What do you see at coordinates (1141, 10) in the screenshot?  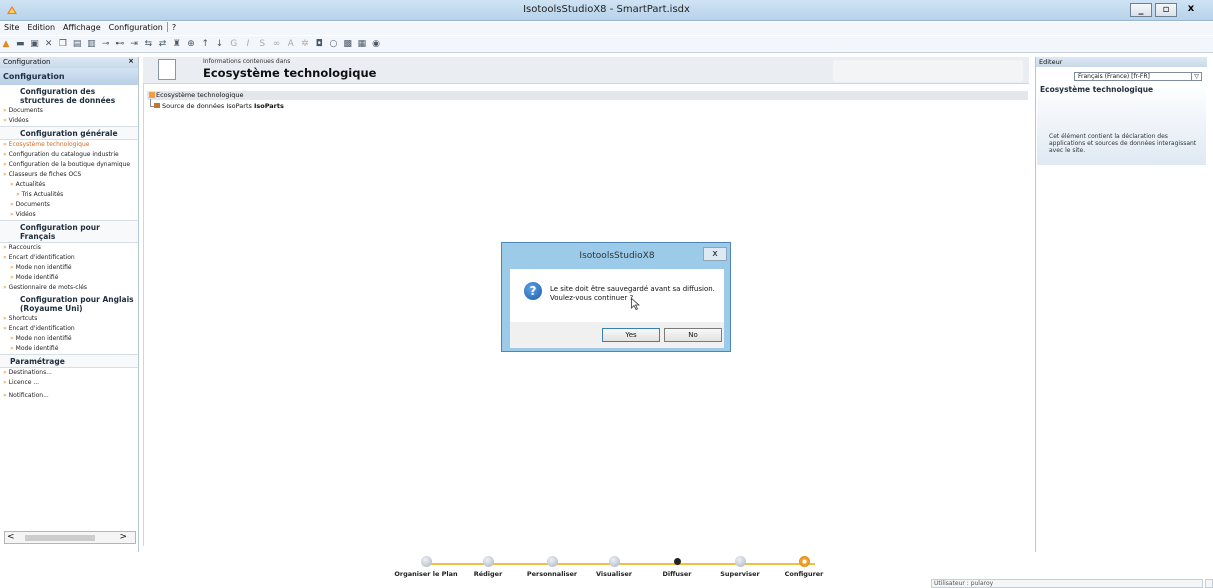 I see `minimize-button: _` at bounding box center [1141, 10].